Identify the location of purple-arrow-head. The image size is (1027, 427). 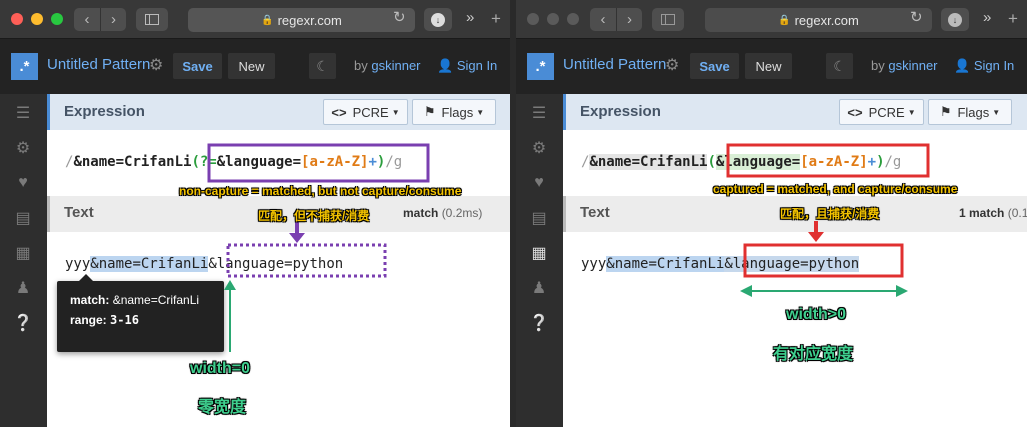
(297, 238).